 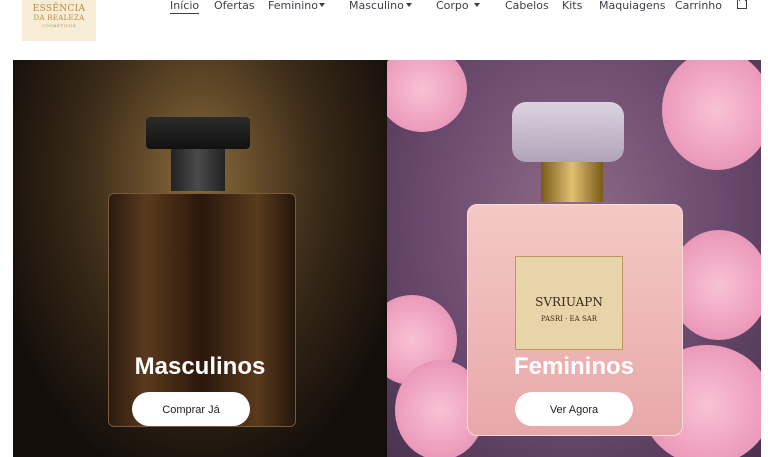 What do you see at coordinates (185, 7) in the screenshot?
I see `nav-item-inicio: Início` at bounding box center [185, 7].